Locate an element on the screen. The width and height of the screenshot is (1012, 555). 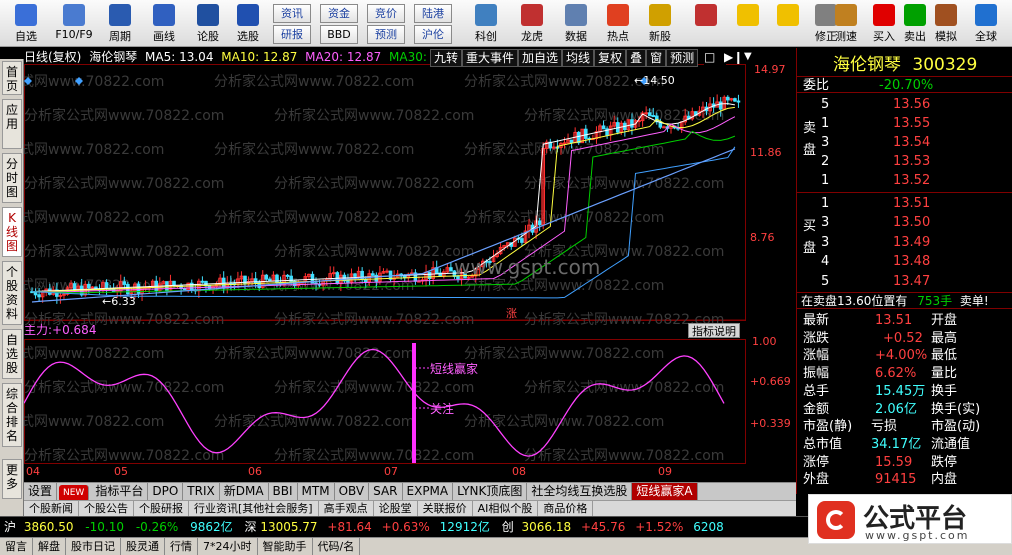
status-item: 7*24小时 is located at coordinates (228, 546).